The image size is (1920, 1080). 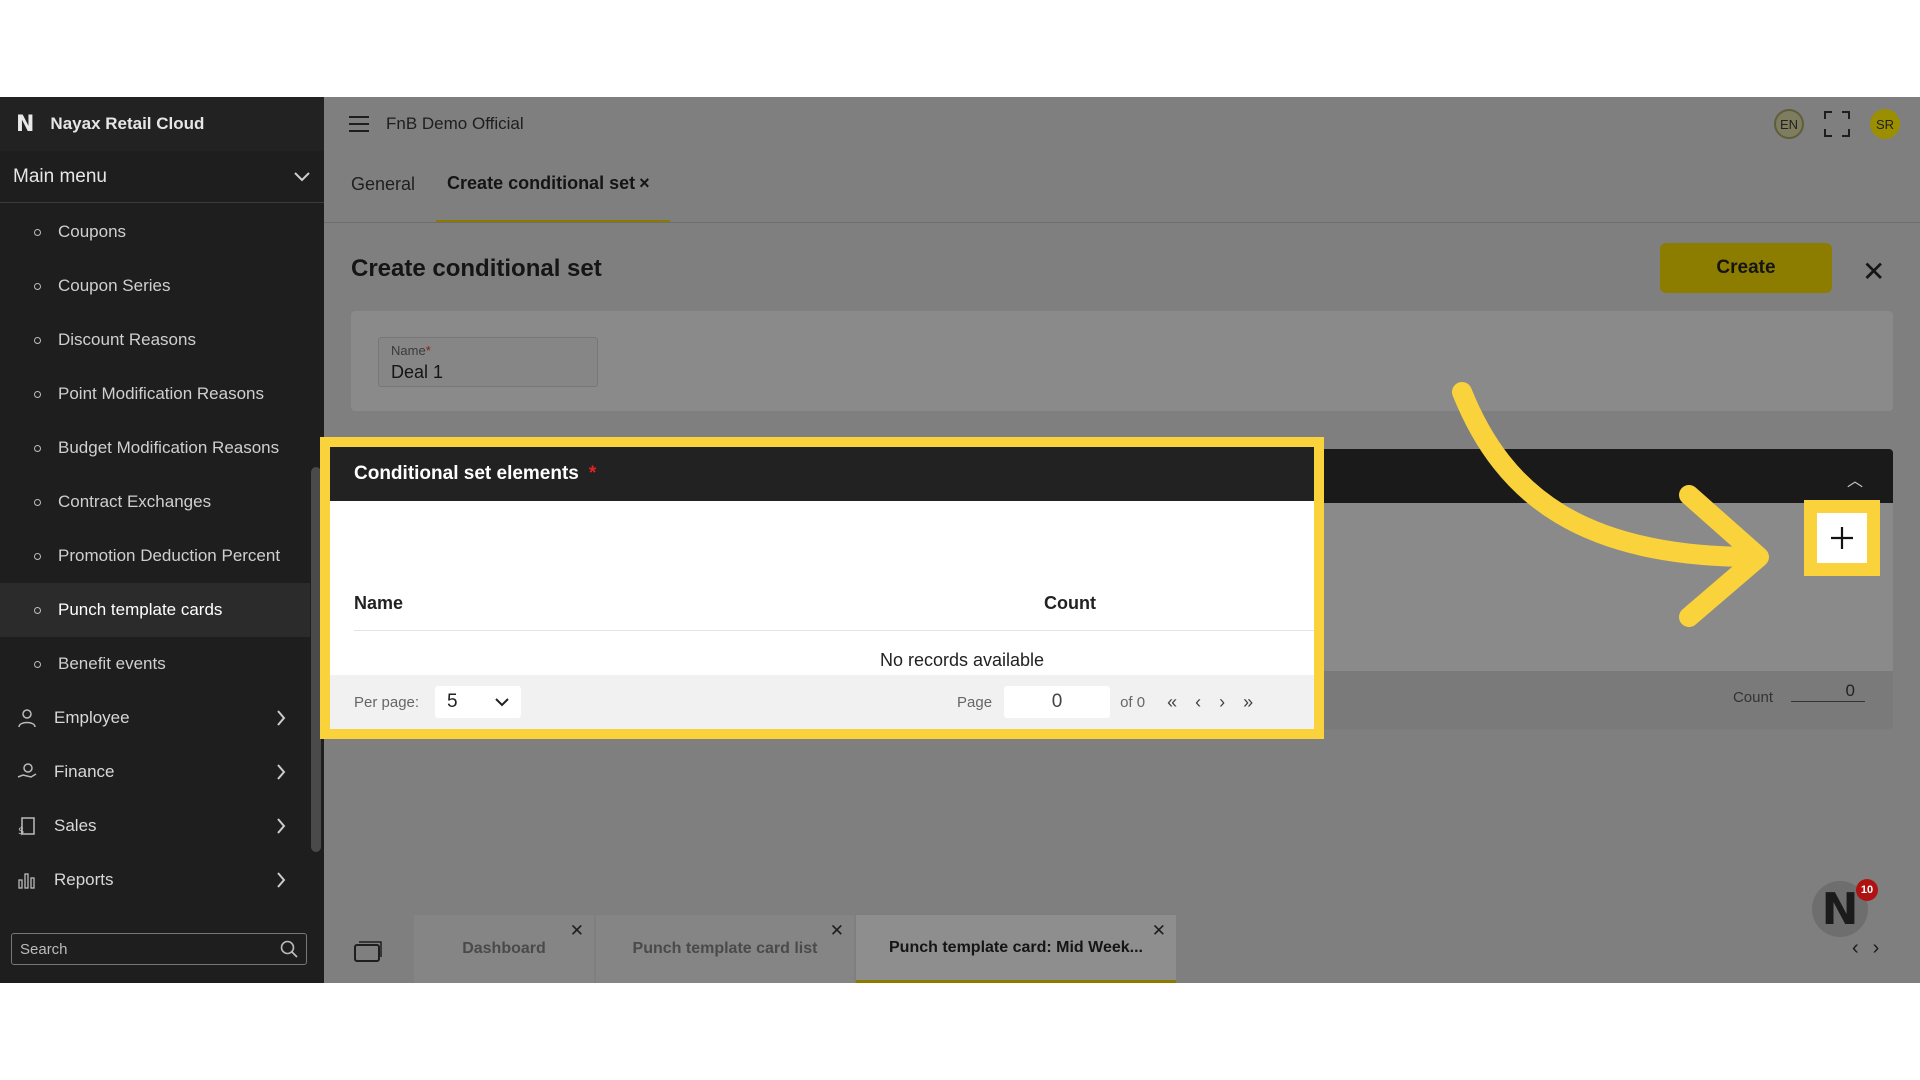 I want to click on main-menu-toggle: Main menu, so click(x=162, y=177).